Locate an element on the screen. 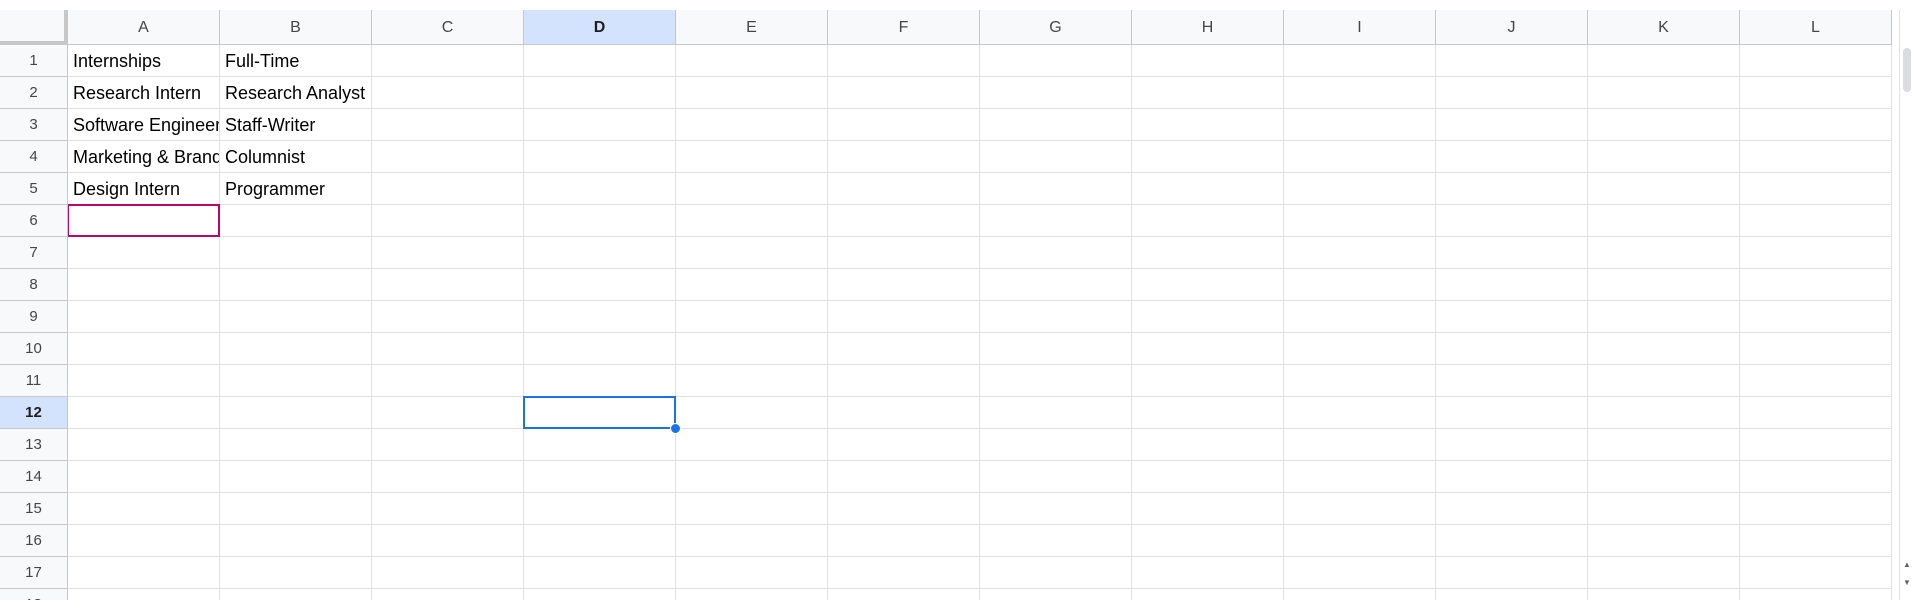 This screenshot has height=600, width=1914. cell-b2: Research Analyst is located at coordinates (296, 93).